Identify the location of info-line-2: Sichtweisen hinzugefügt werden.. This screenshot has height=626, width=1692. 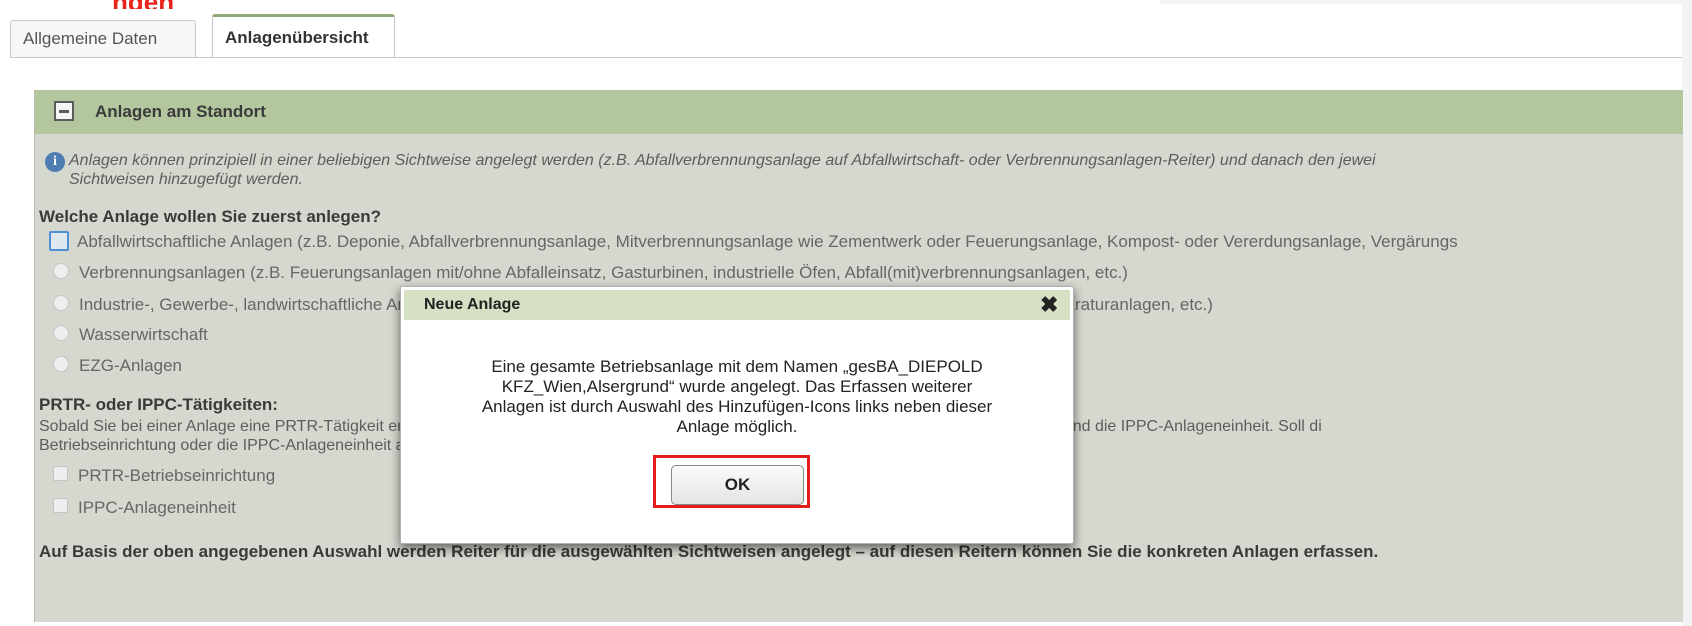
(186, 179).